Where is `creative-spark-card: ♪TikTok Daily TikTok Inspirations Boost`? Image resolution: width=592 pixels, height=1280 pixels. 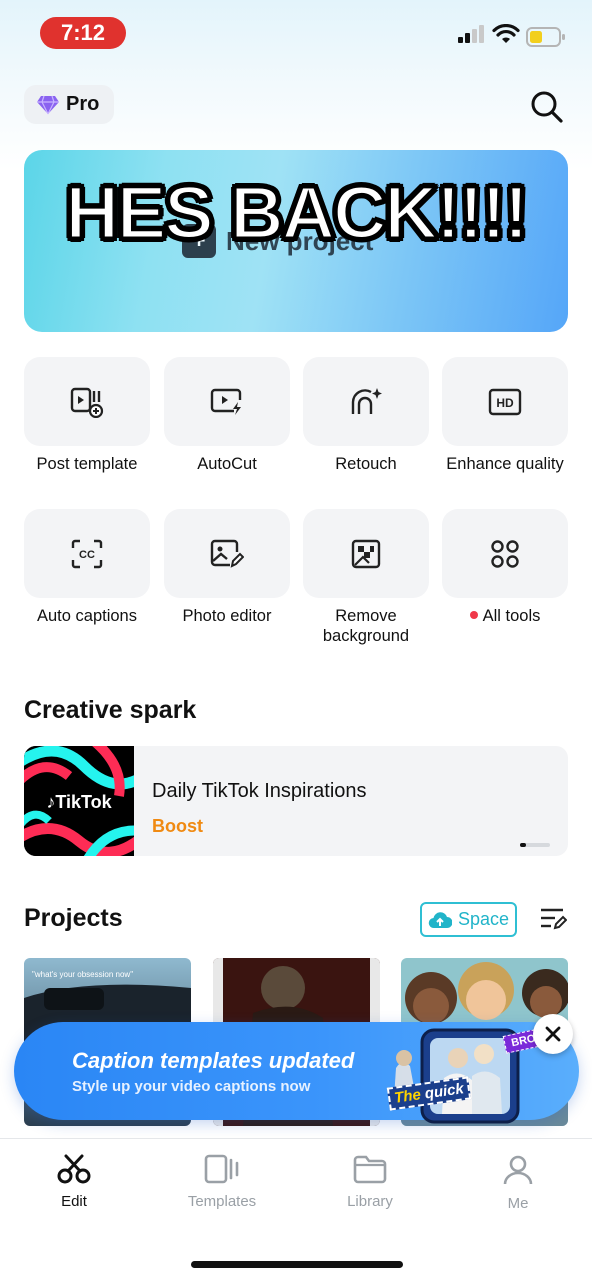 creative-spark-card: ♪TikTok Daily TikTok Inspirations Boost is located at coordinates (296, 801).